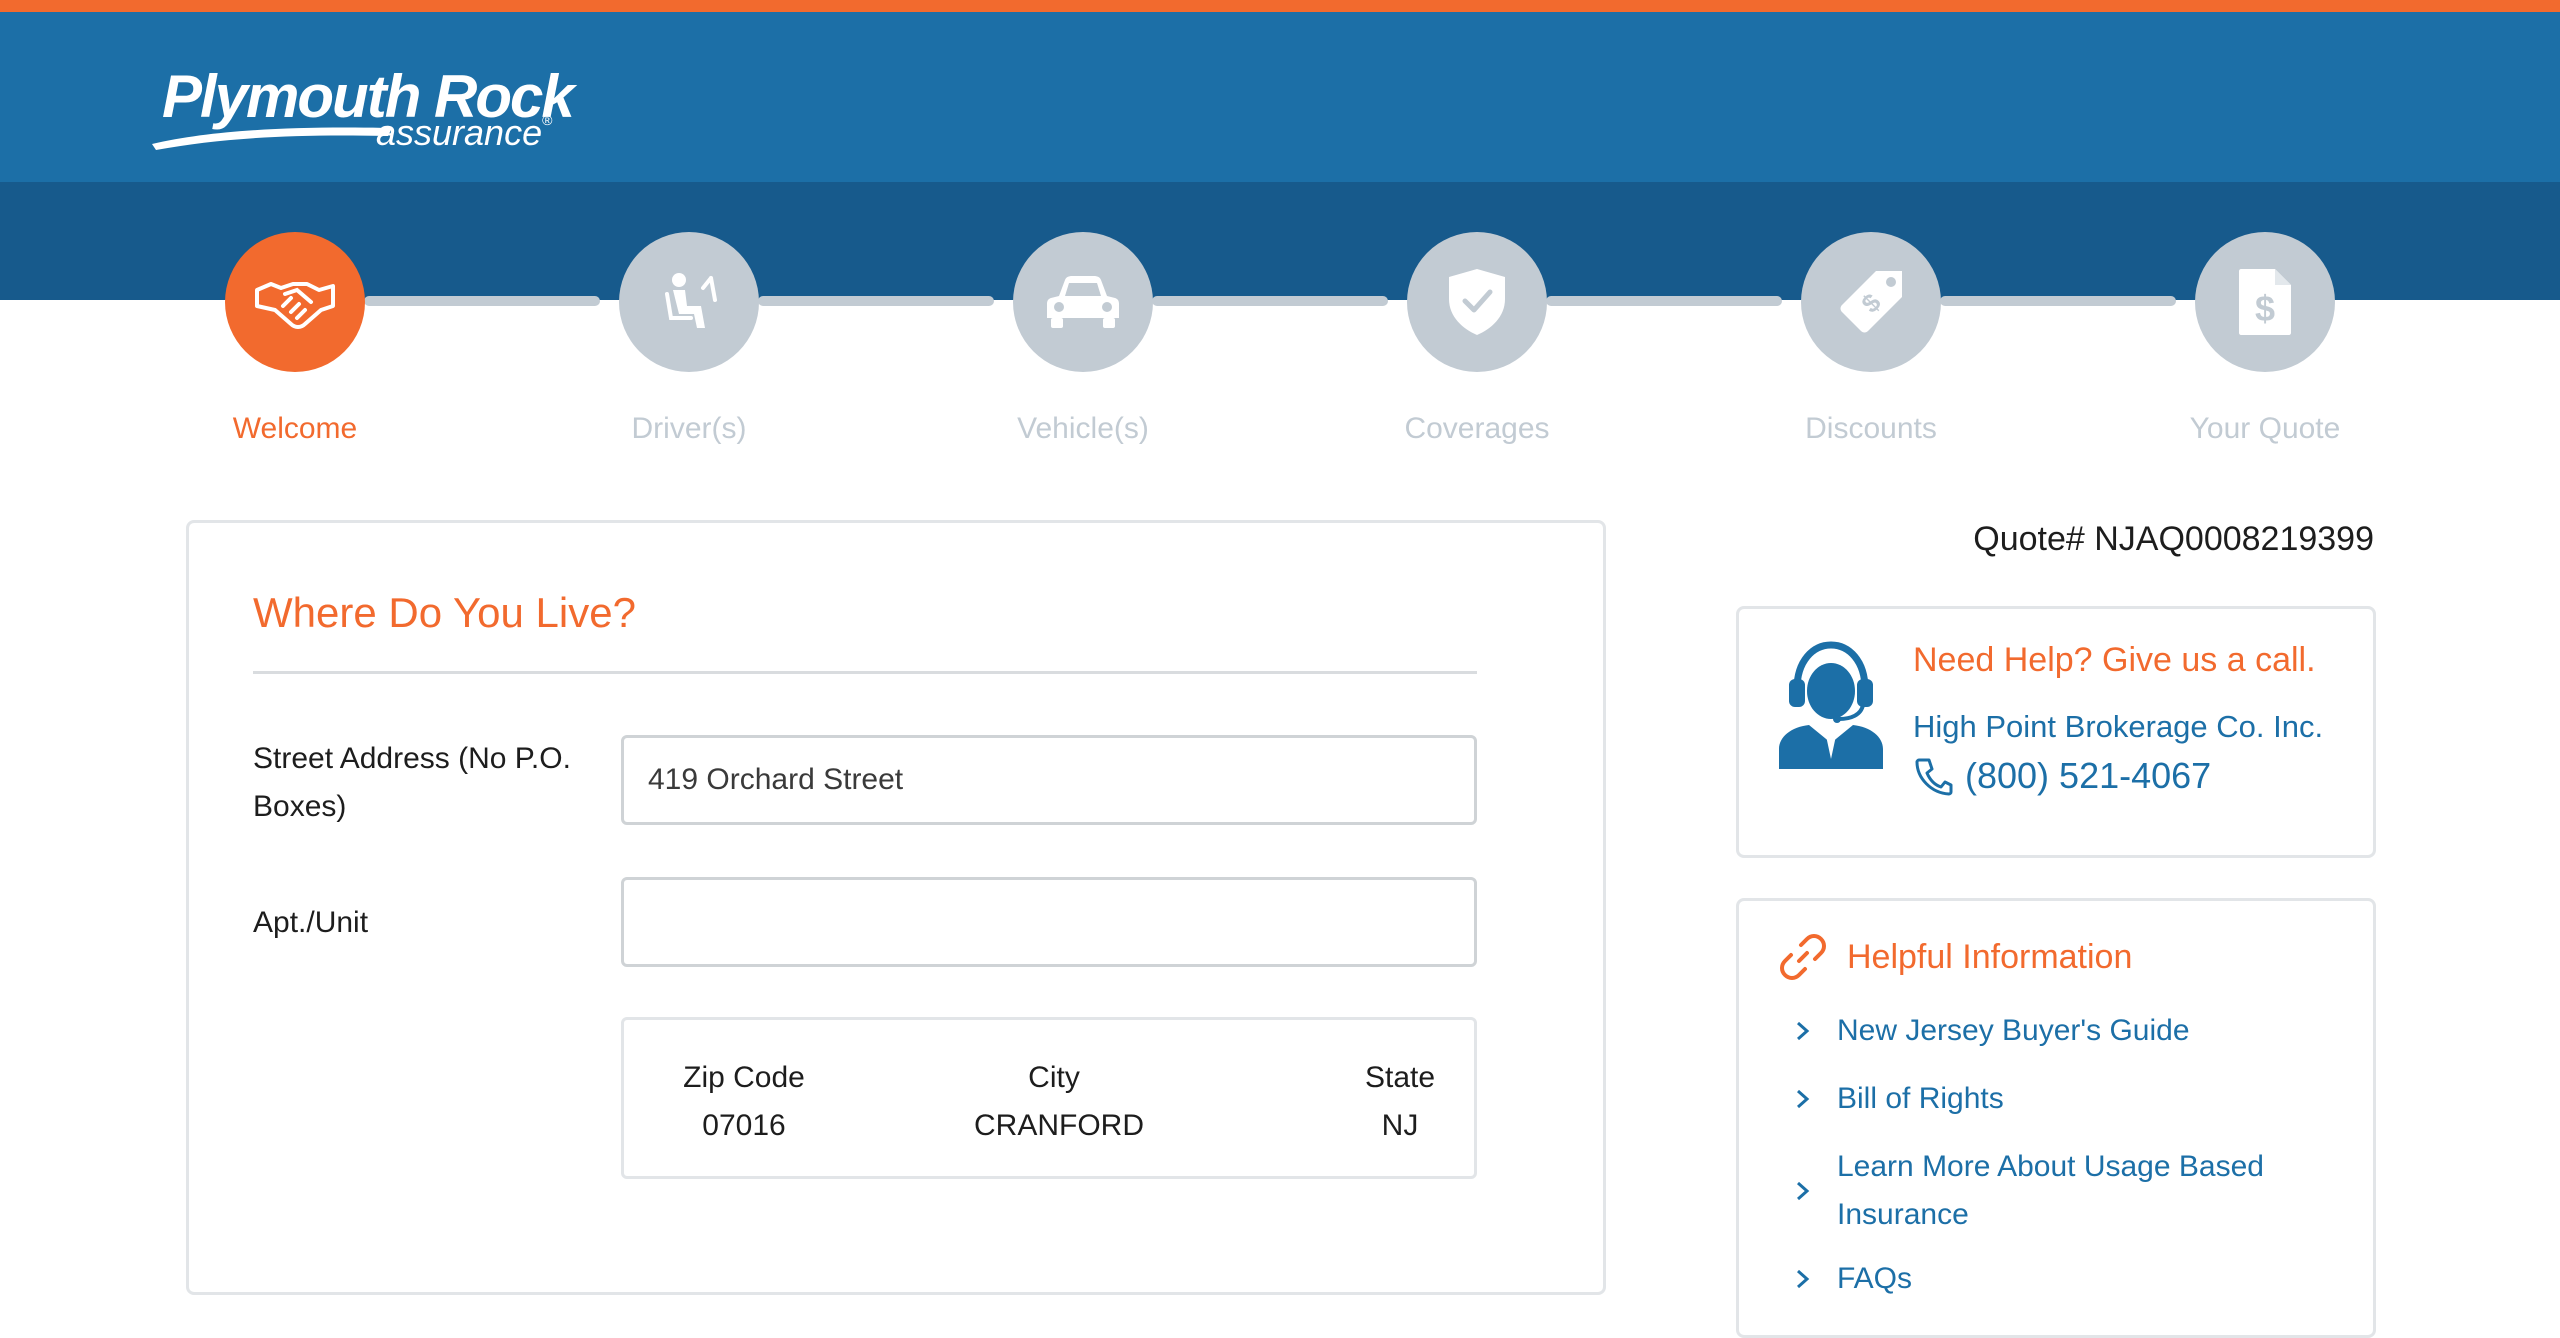 The width and height of the screenshot is (2560, 1338). Describe the element at coordinates (412, 782) in the screenshot. I see `street-address-label: Street Address (No P.O. Boxes)` at that location.